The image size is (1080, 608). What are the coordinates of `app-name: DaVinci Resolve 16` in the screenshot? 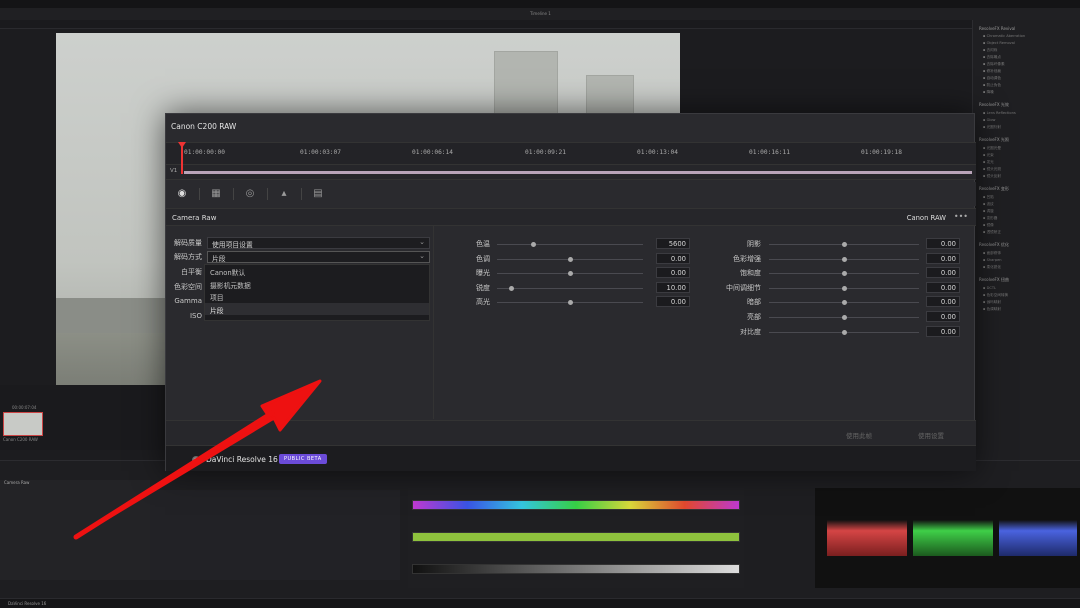 It's located at (242, 459).